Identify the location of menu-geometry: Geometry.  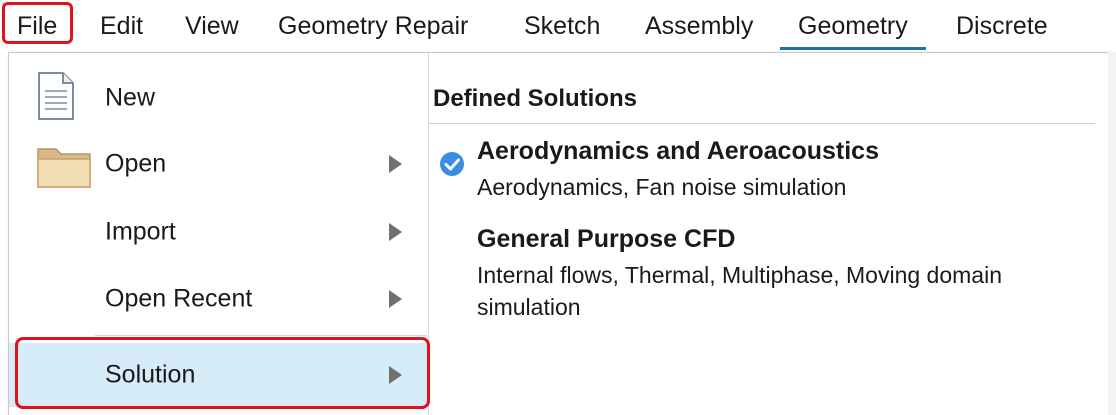
(853, 30).